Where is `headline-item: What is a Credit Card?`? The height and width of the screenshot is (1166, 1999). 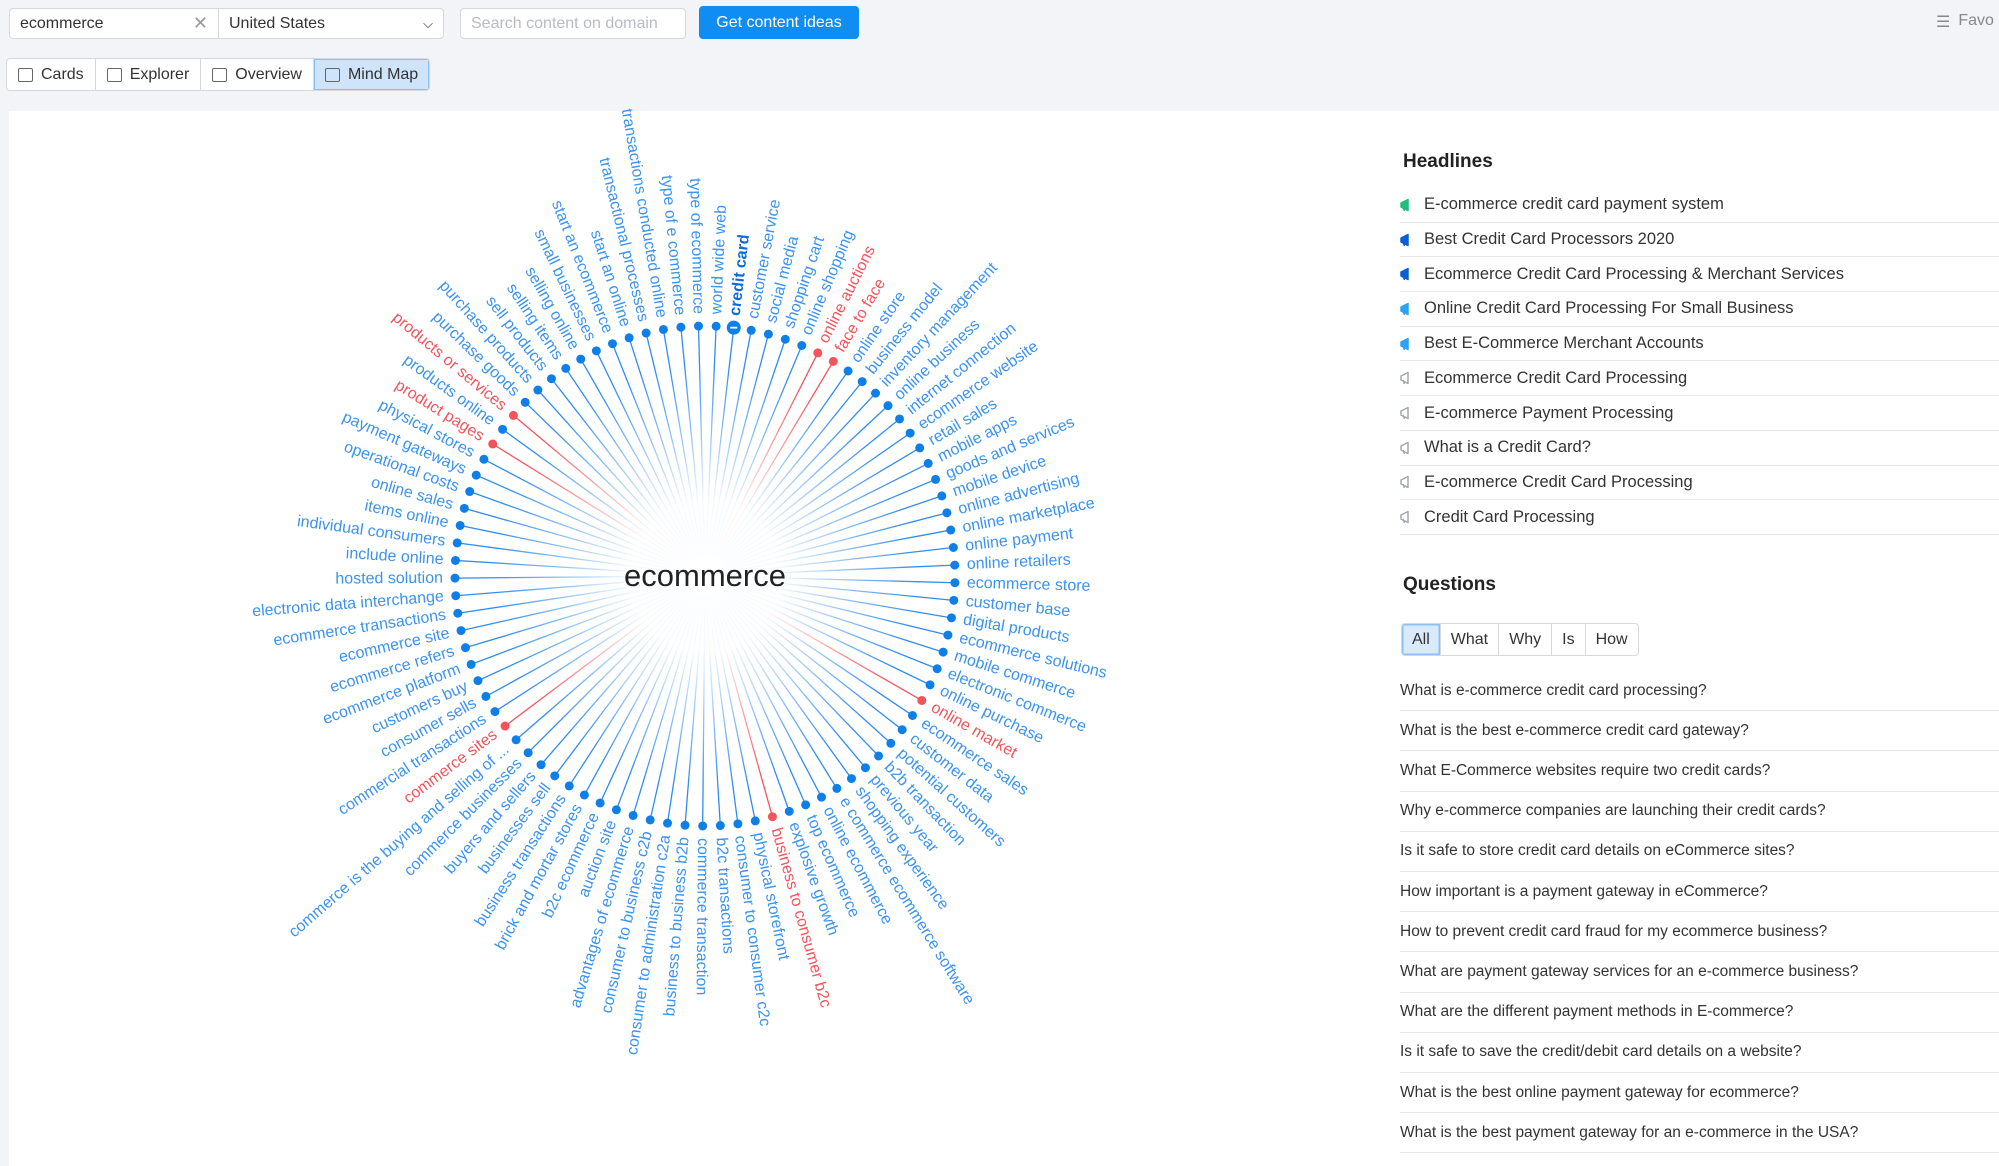 headline-item: What is a Credit Card? is located at coordinates (1699, 448).